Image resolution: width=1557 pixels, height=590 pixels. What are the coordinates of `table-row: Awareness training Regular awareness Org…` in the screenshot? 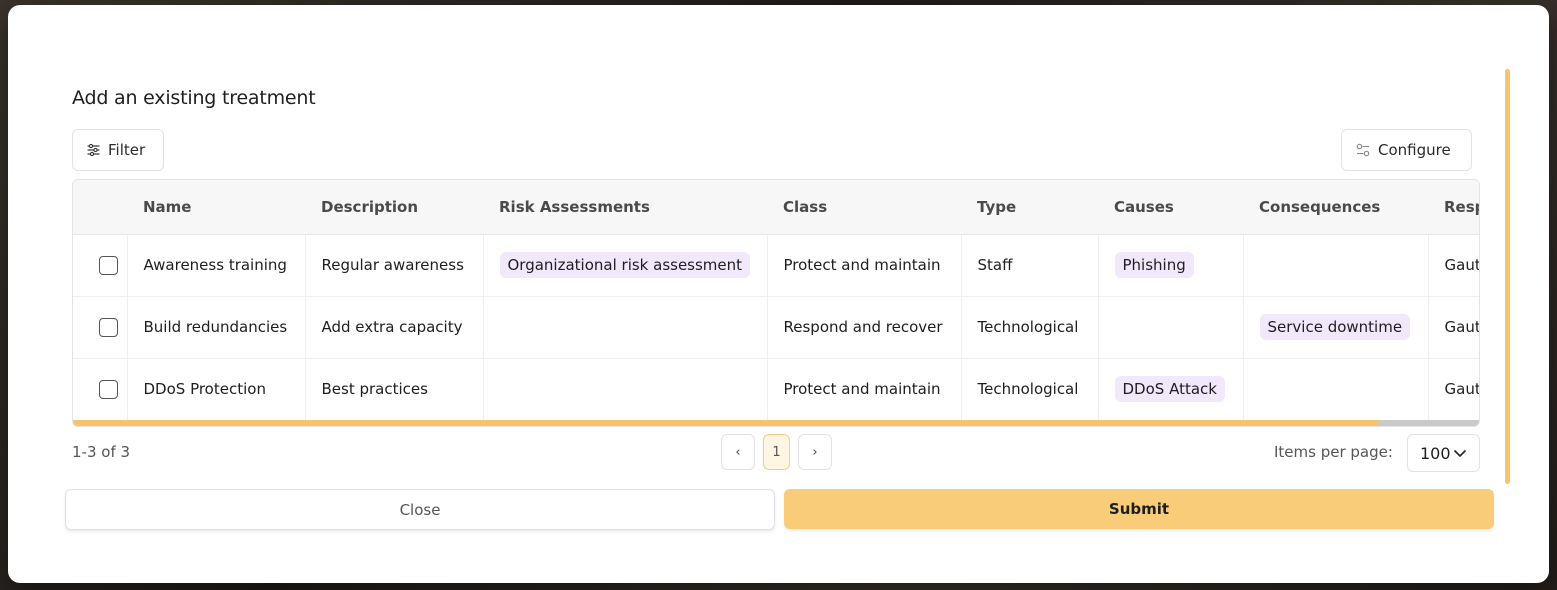 It's located at (776, 265).